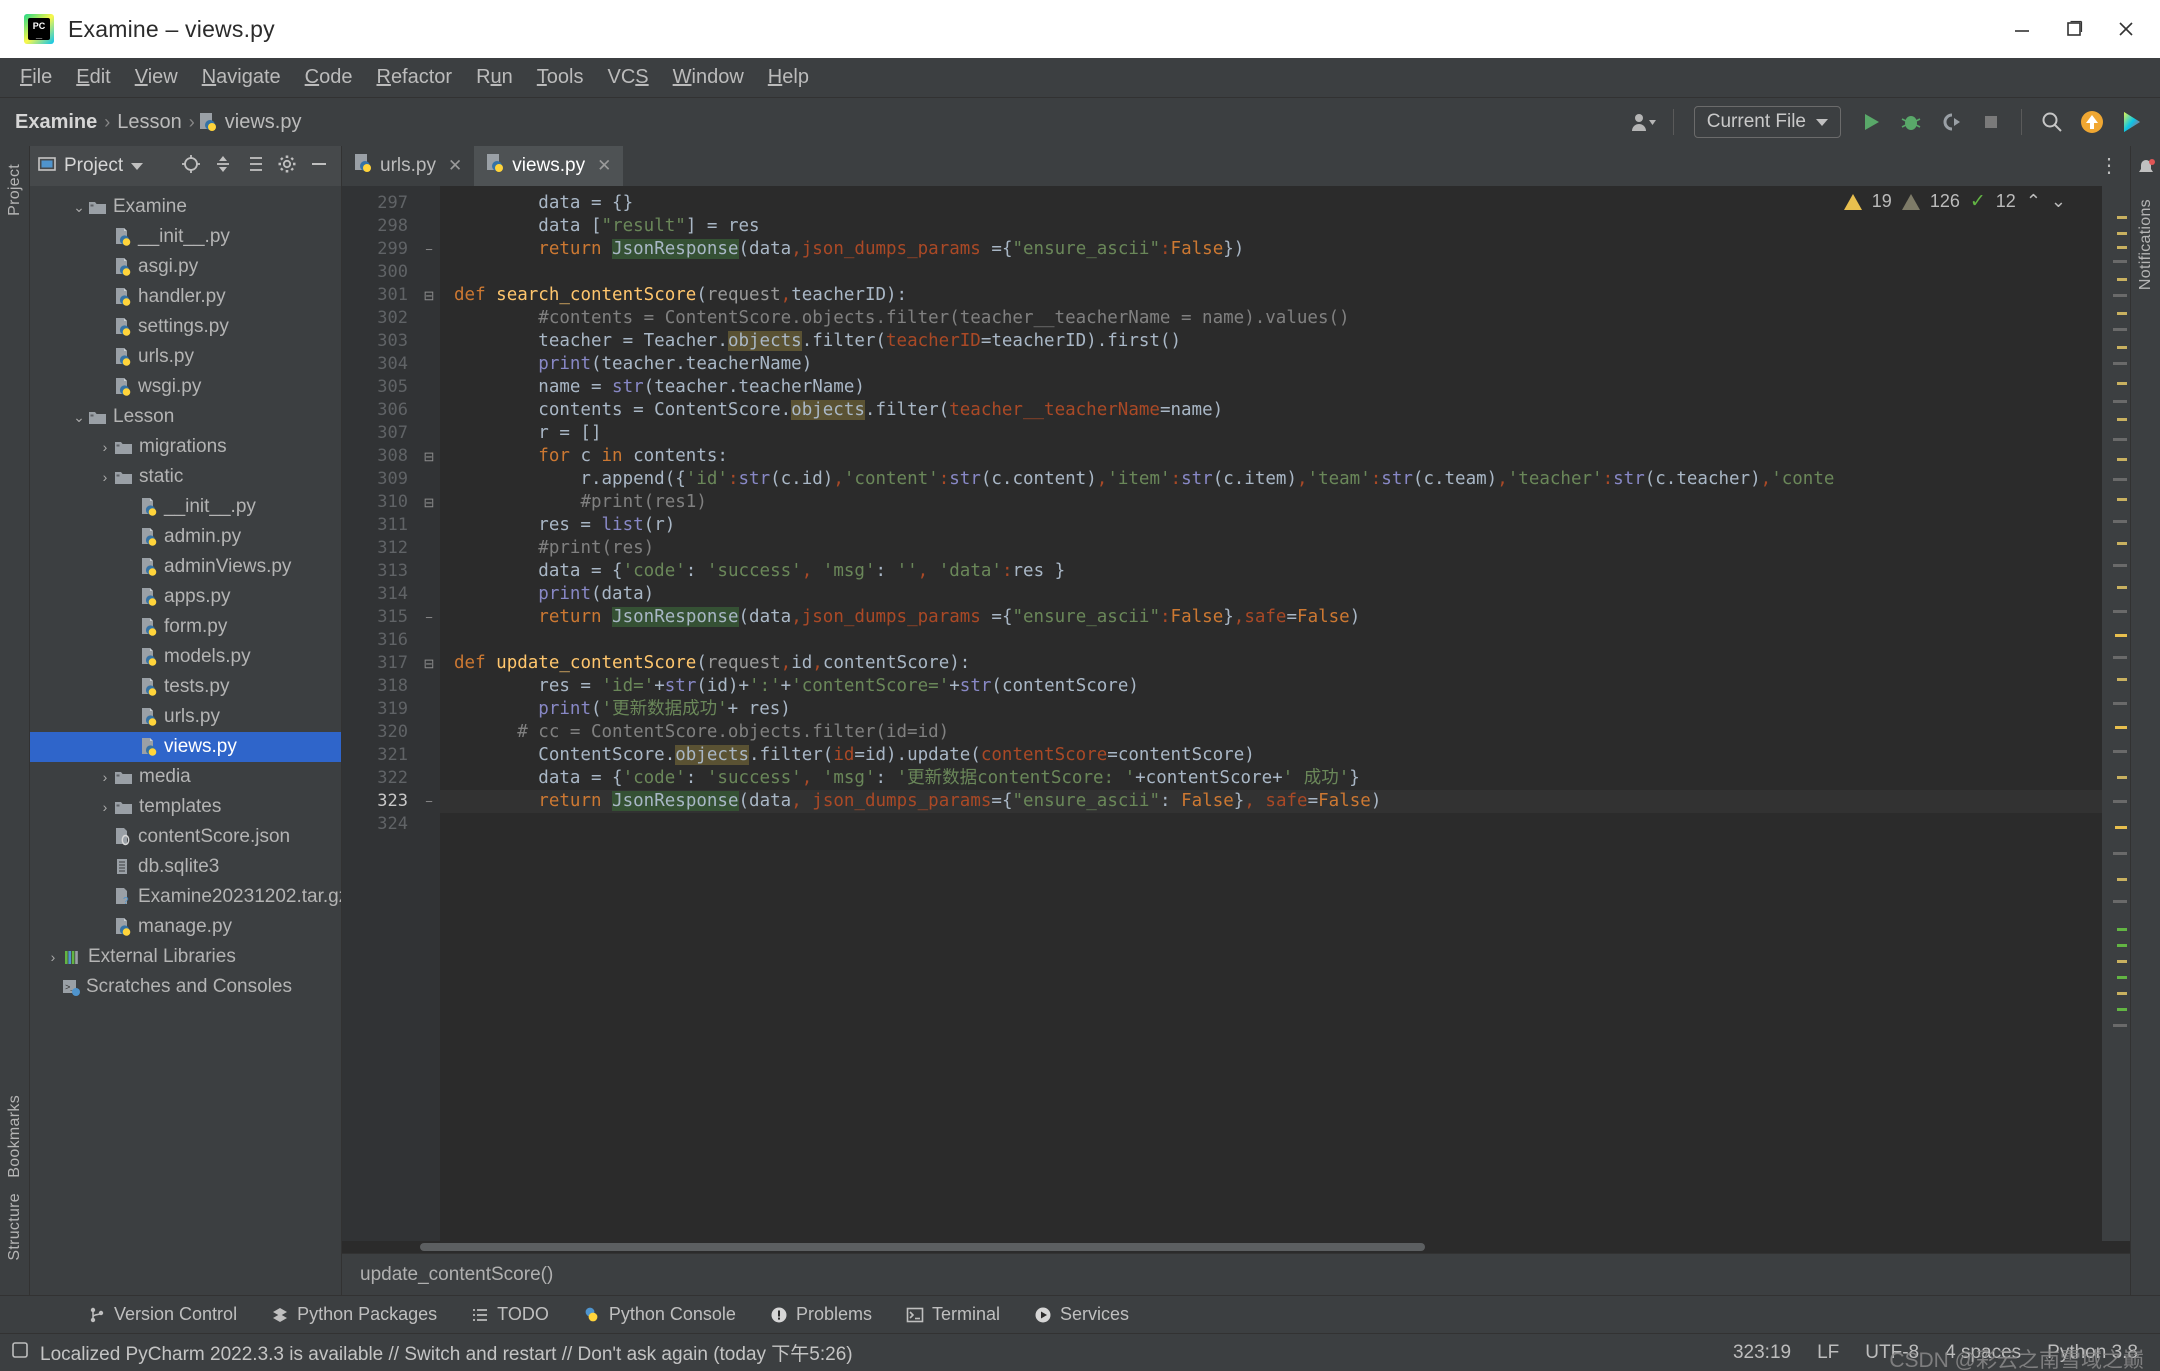 This screenshot has height=1371, width=2160. I want to click on minimize-icon, so click(2022, 29).